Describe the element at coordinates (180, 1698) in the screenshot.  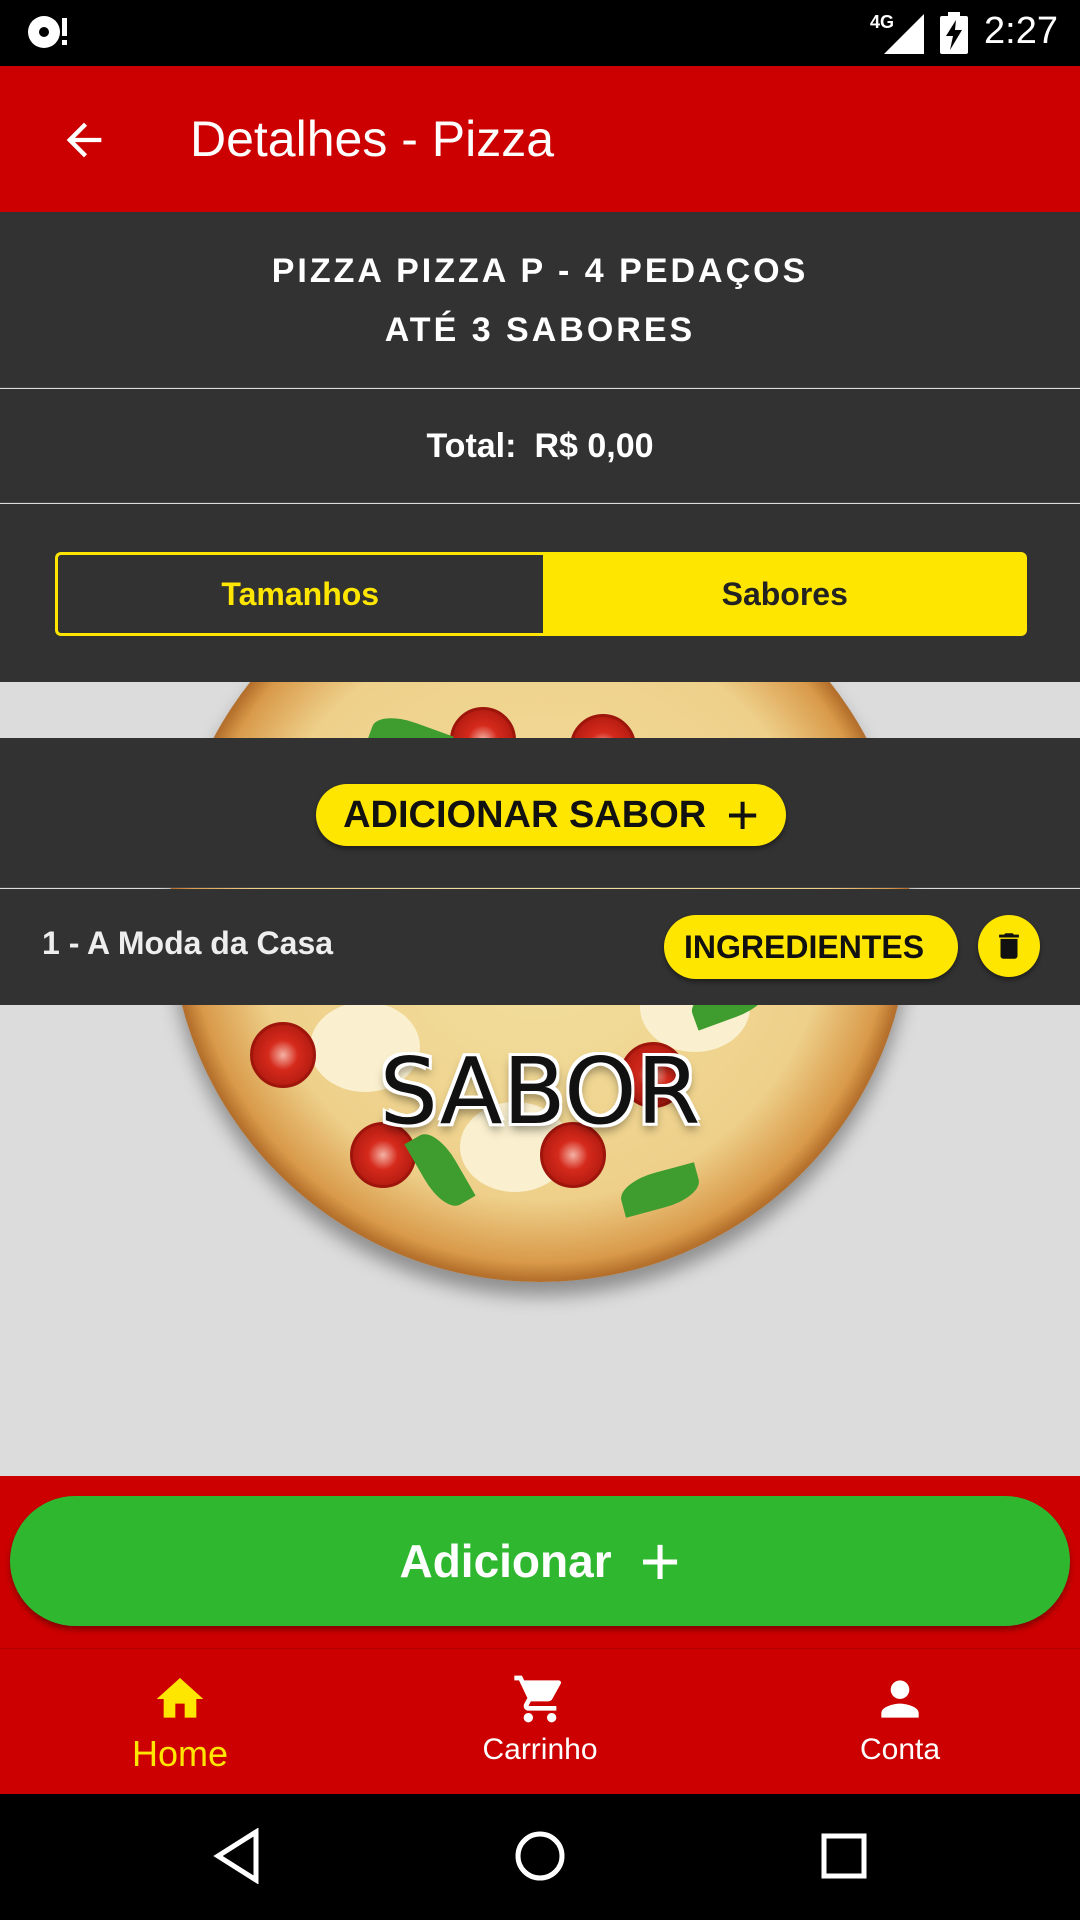
I see `home-icon` at that location.